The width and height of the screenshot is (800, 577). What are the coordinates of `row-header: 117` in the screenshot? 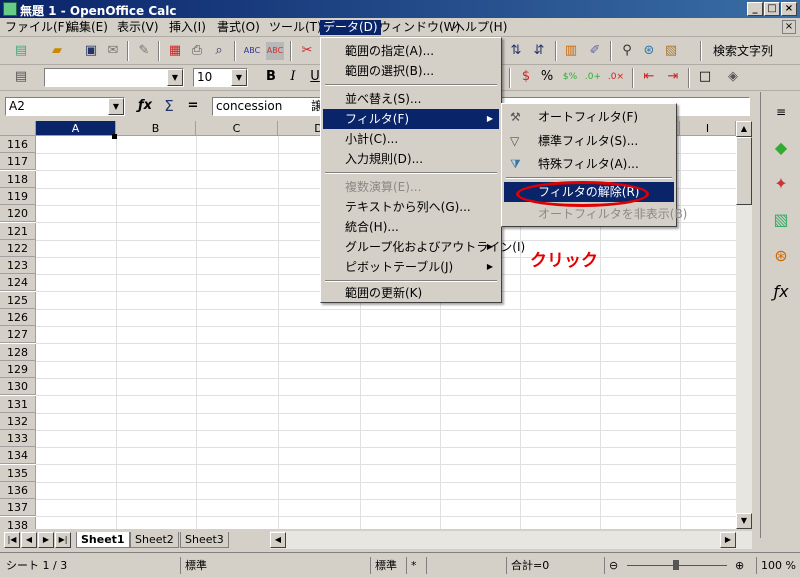 It's located at (18, 162).